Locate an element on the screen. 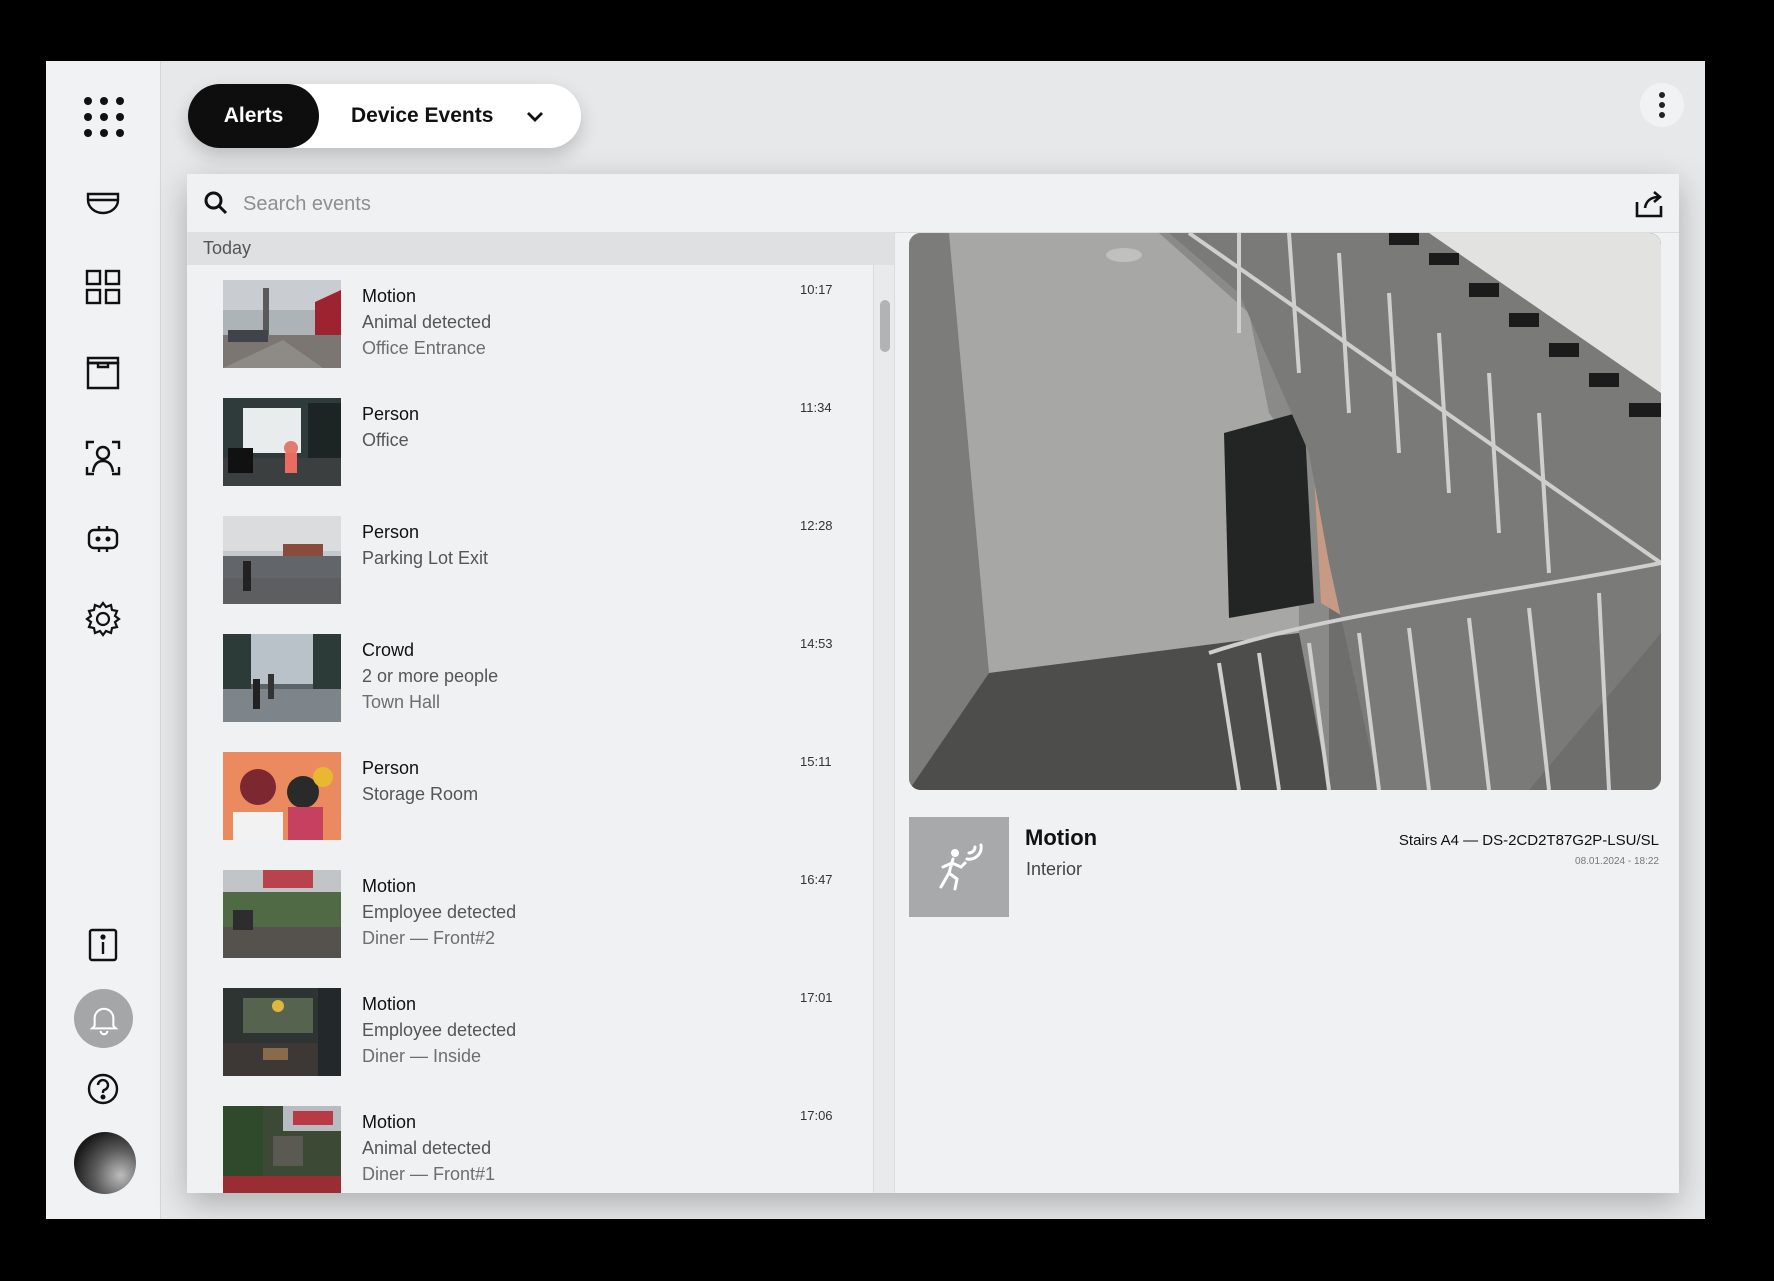  list-item: Person Storage Room 15:11 is located at coordinates (543, 797).